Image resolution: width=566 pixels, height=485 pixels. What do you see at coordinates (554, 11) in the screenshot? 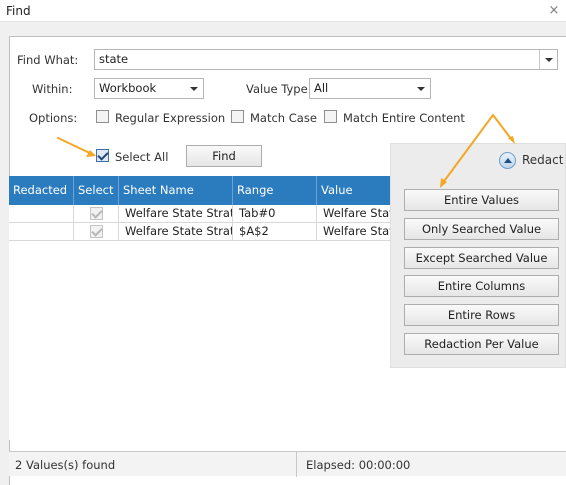
I see `close-icon: ×` at bounding box center [554, 11].